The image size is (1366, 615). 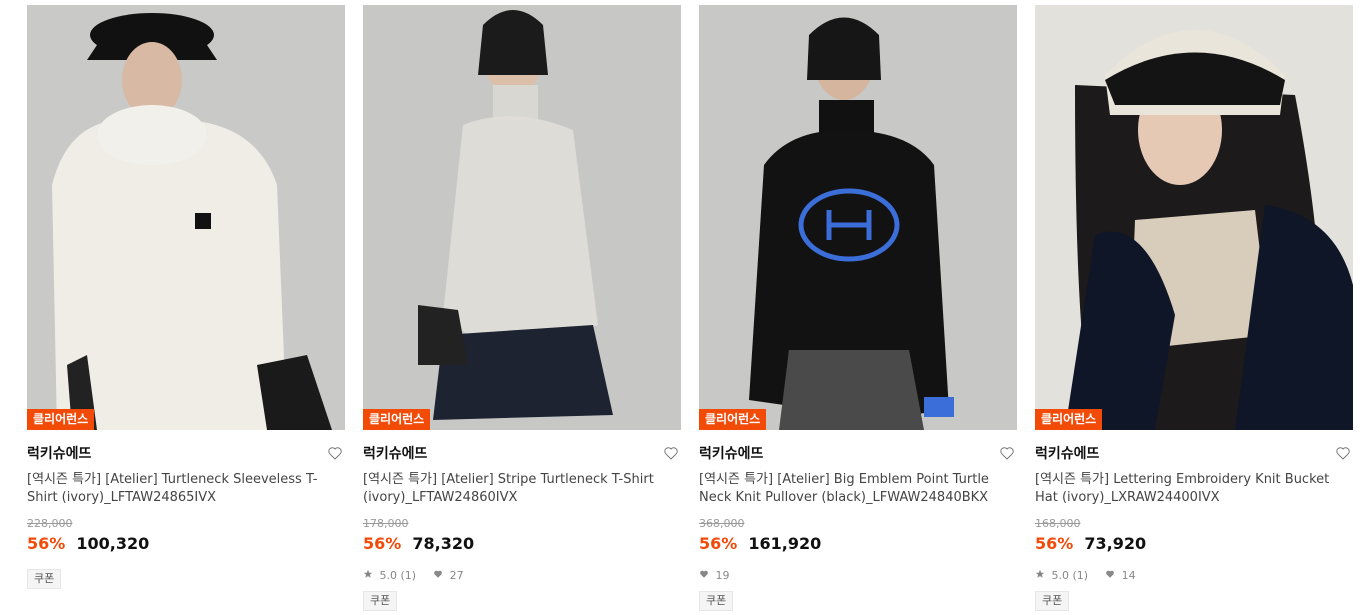 I want to click on original-price: 368,000, so click(x=722, y=523).